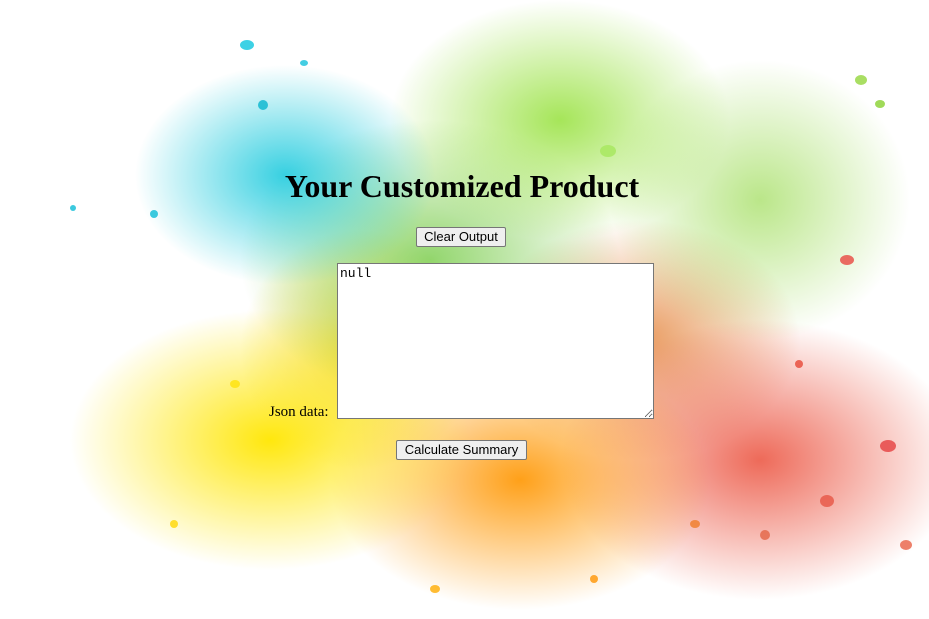 The width and height of the screenshot is (929, 619). I want to click on page-title: Your Customized Product, so click(462, 186).